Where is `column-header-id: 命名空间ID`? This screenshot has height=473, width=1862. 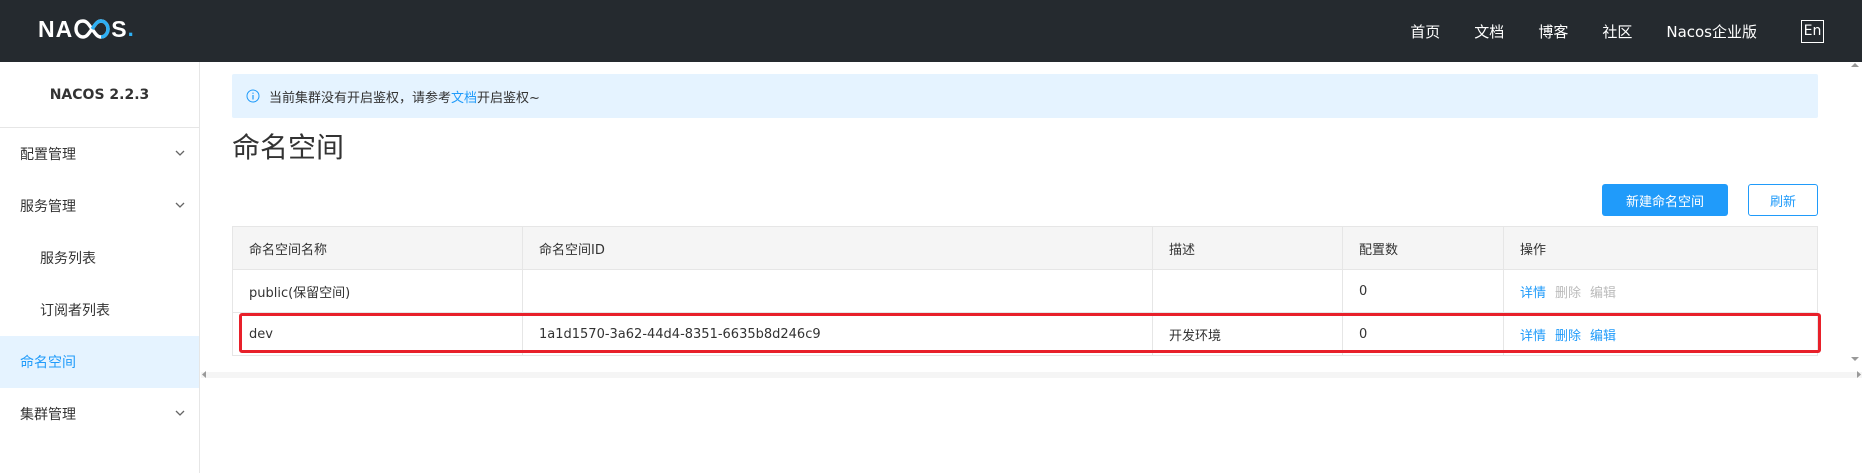 column-header-id: 命名空间ID is located at coordinates (838, 248).